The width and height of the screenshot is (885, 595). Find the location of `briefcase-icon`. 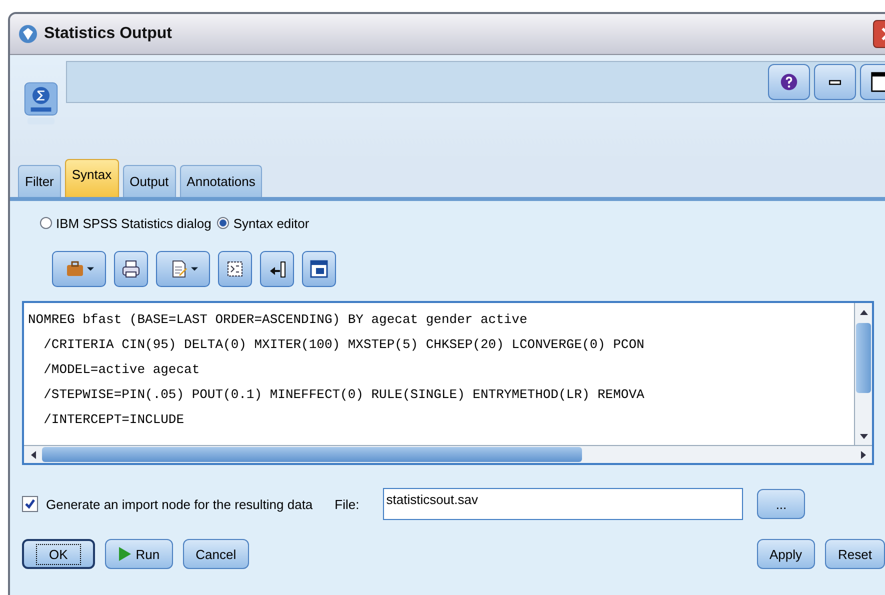

briefcase-icon is located at coordinates (74, 269).